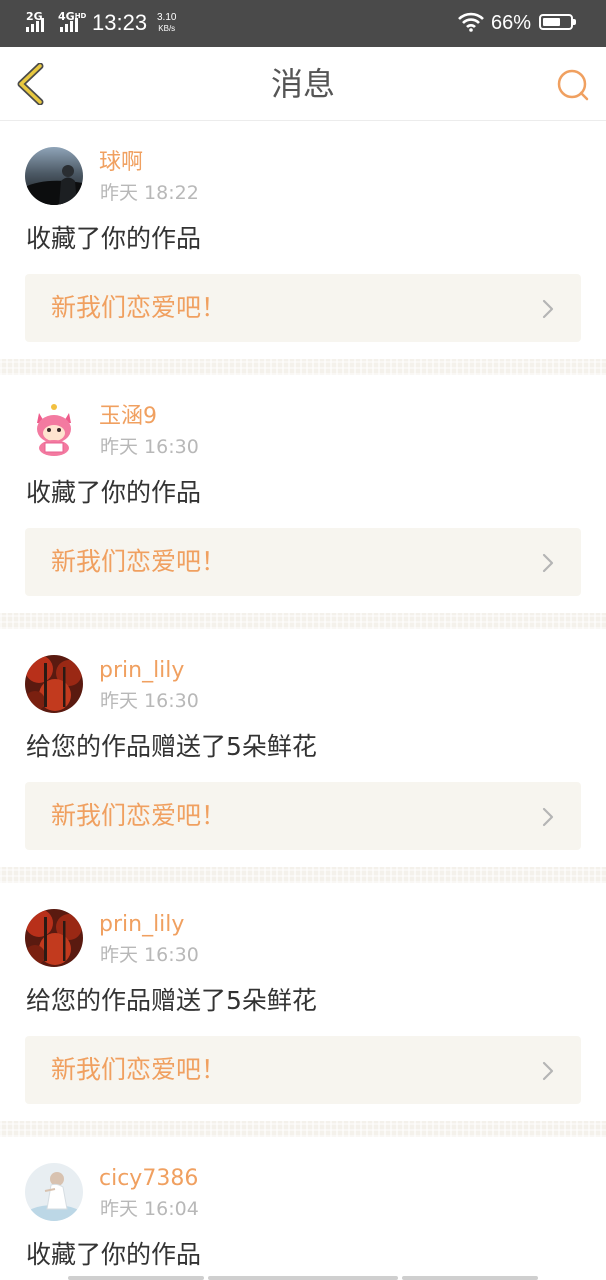 The width and height of the screenshot is (606, 1280). Describe the element at coordinates (69, 24) in the screenshot. I see `signal-2-icon` at that location.